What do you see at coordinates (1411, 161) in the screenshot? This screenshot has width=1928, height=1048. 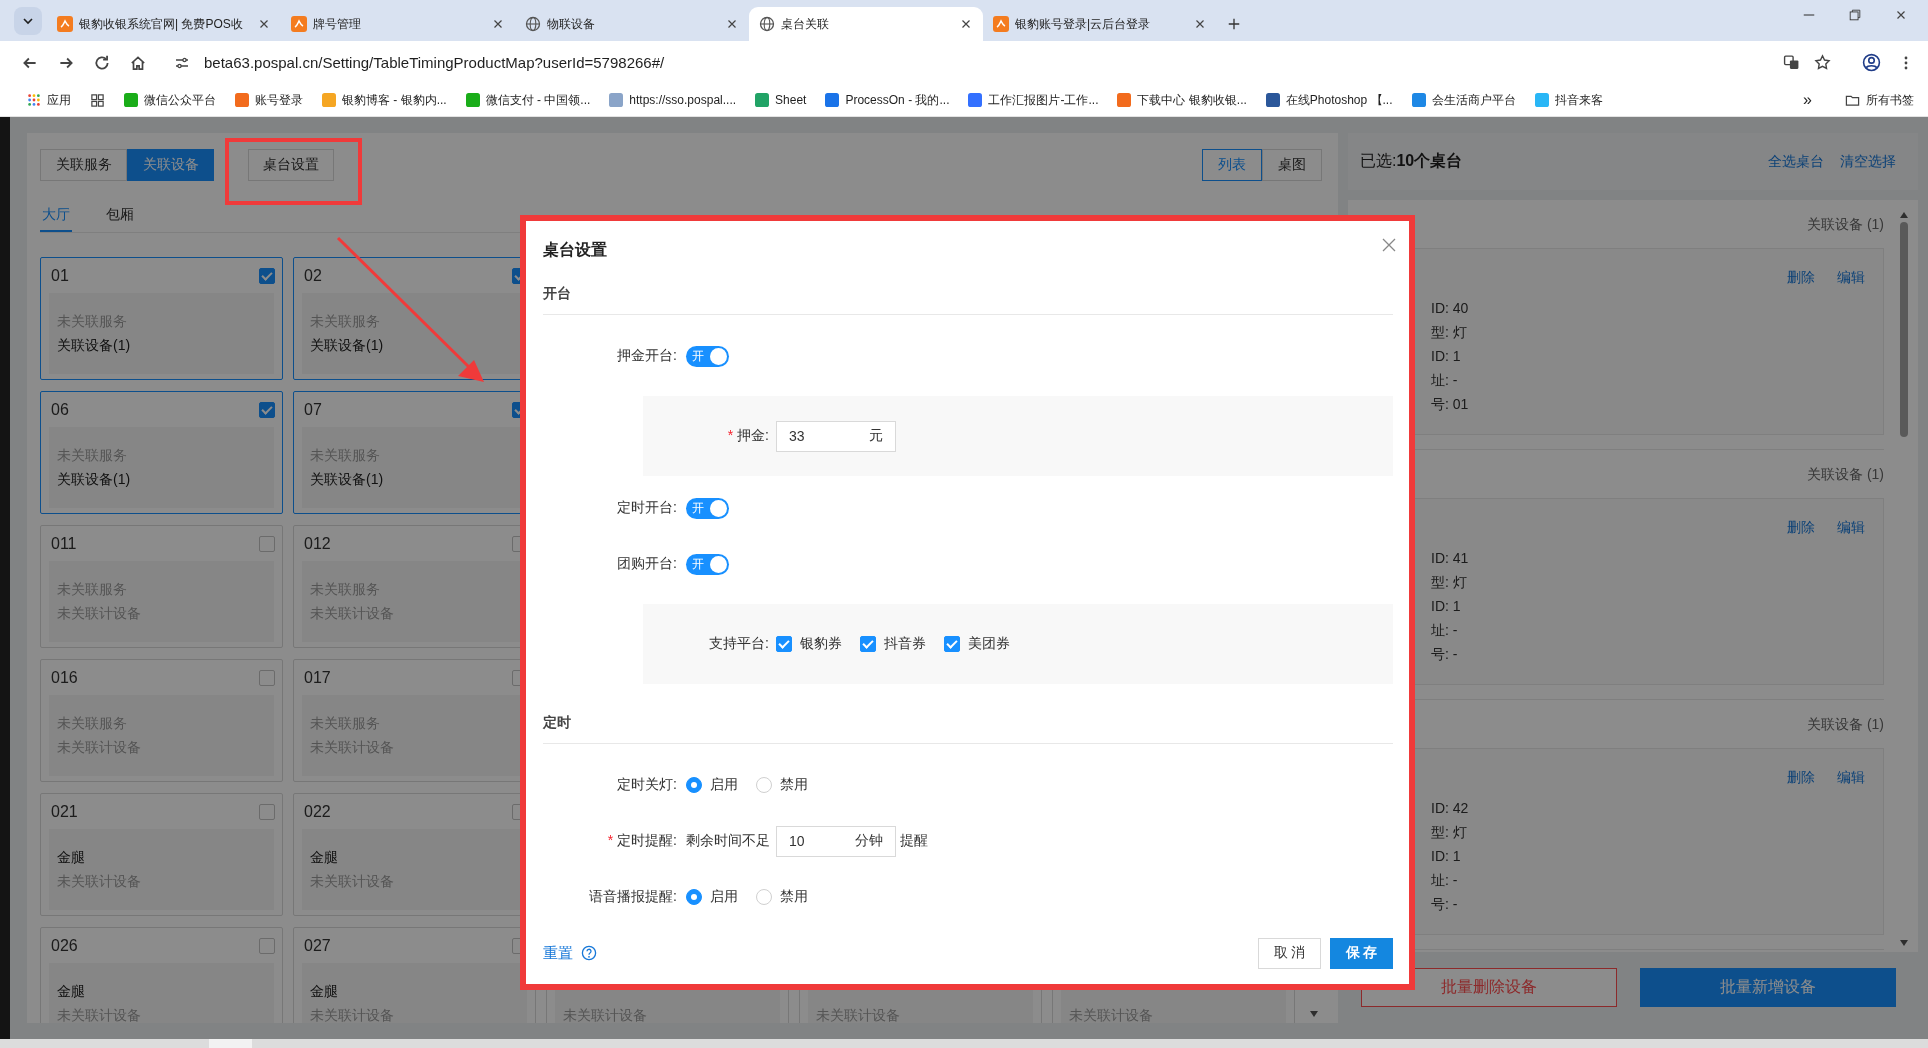 I see `selection-summary: 已选:10个桌台` at bounding box center [1411, 161].